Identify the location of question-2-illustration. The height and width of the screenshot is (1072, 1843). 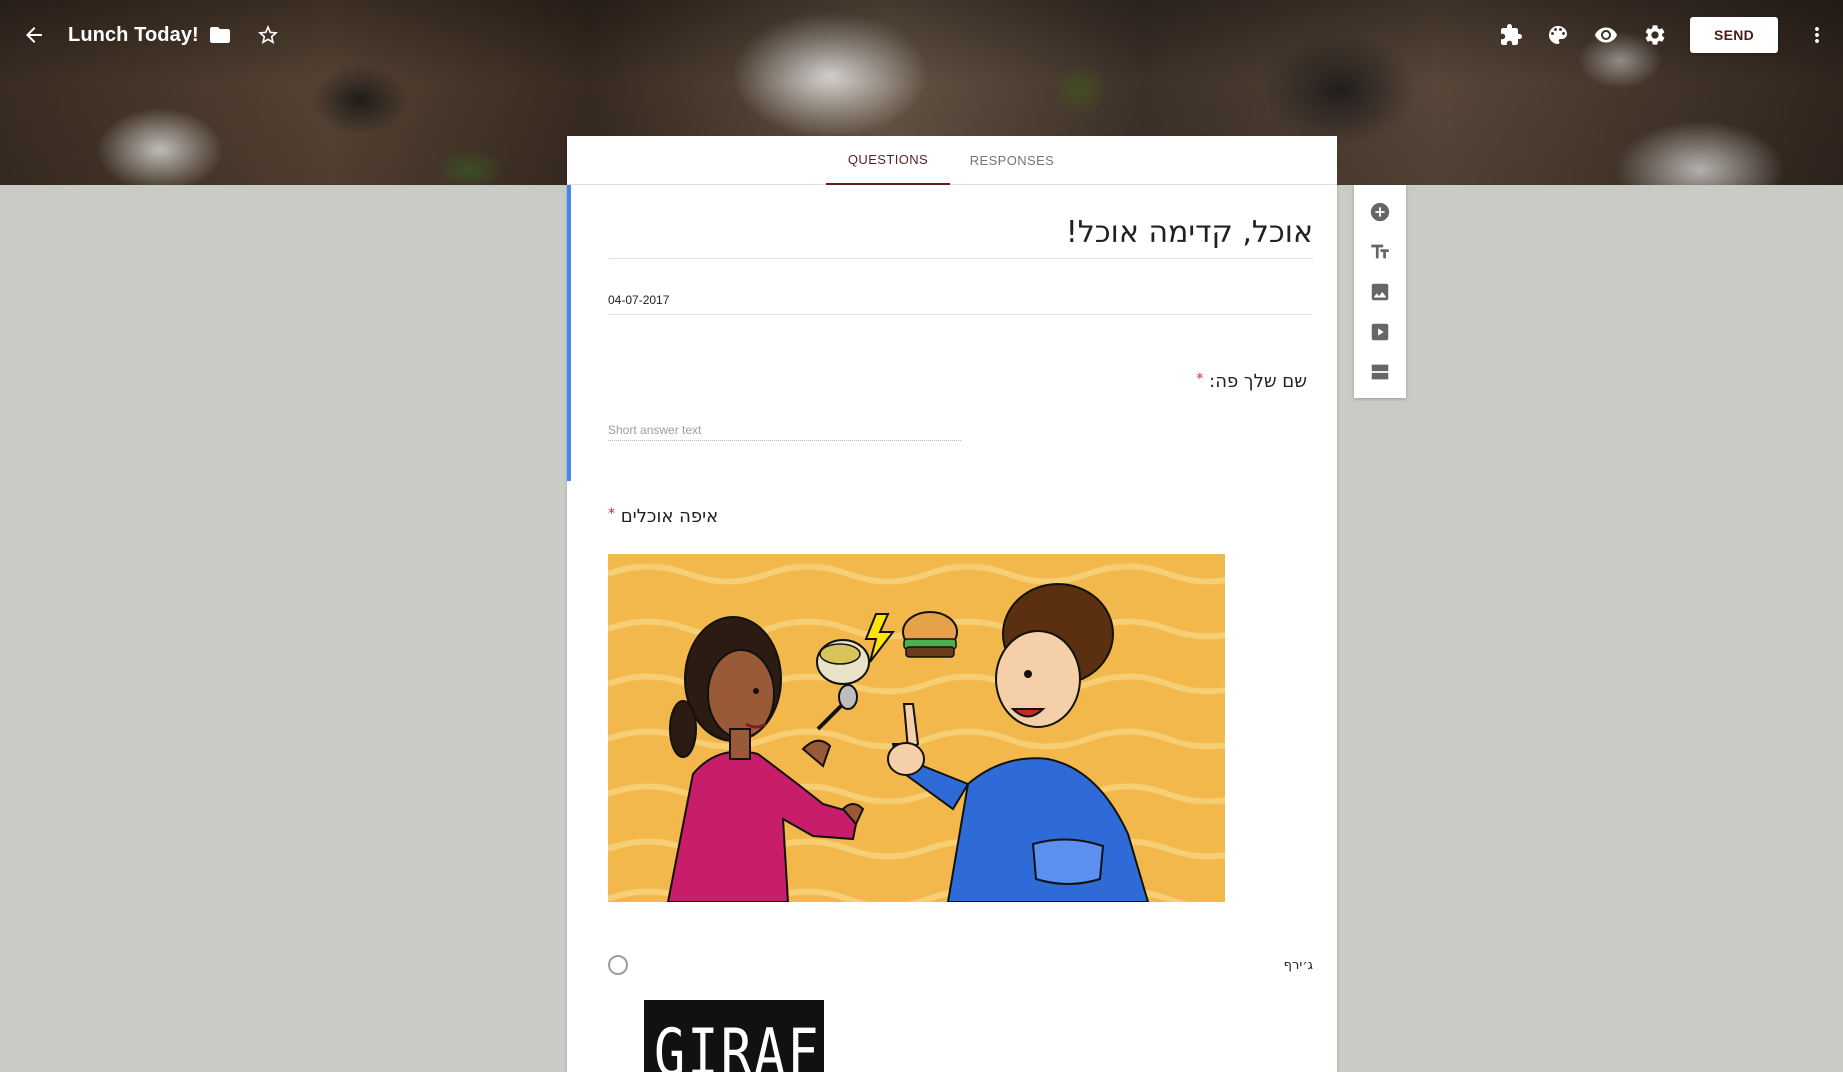
(916, 728).